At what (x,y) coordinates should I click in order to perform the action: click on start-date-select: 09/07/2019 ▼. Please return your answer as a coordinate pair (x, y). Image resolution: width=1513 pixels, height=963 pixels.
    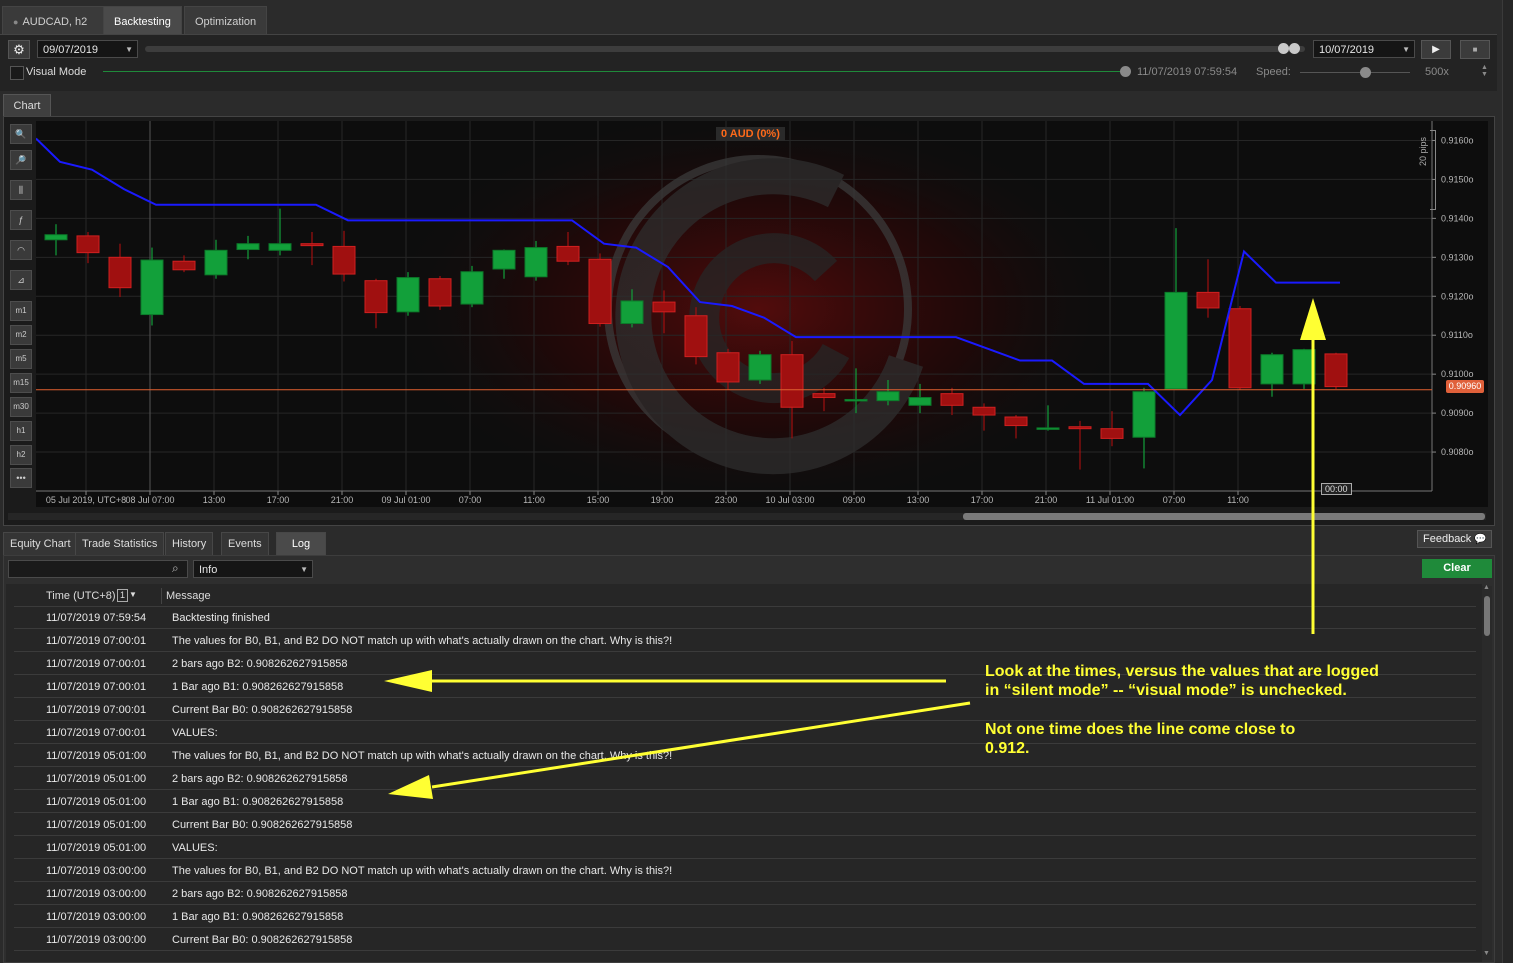
    Looking at the image, I should click on (87, 49).